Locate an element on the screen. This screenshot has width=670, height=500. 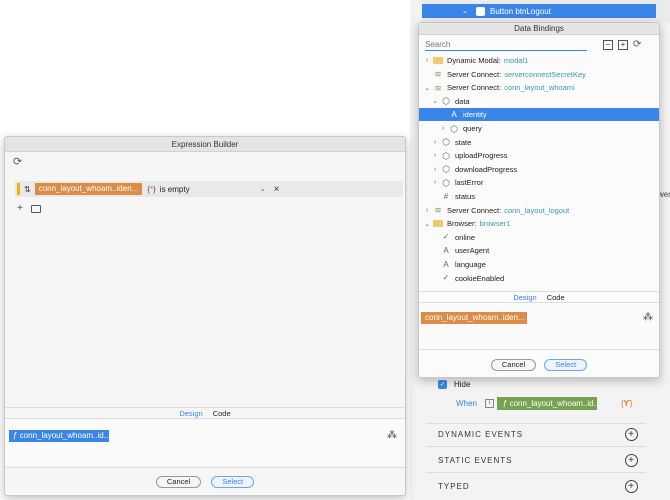
divider is located at coordinates (536, 423).